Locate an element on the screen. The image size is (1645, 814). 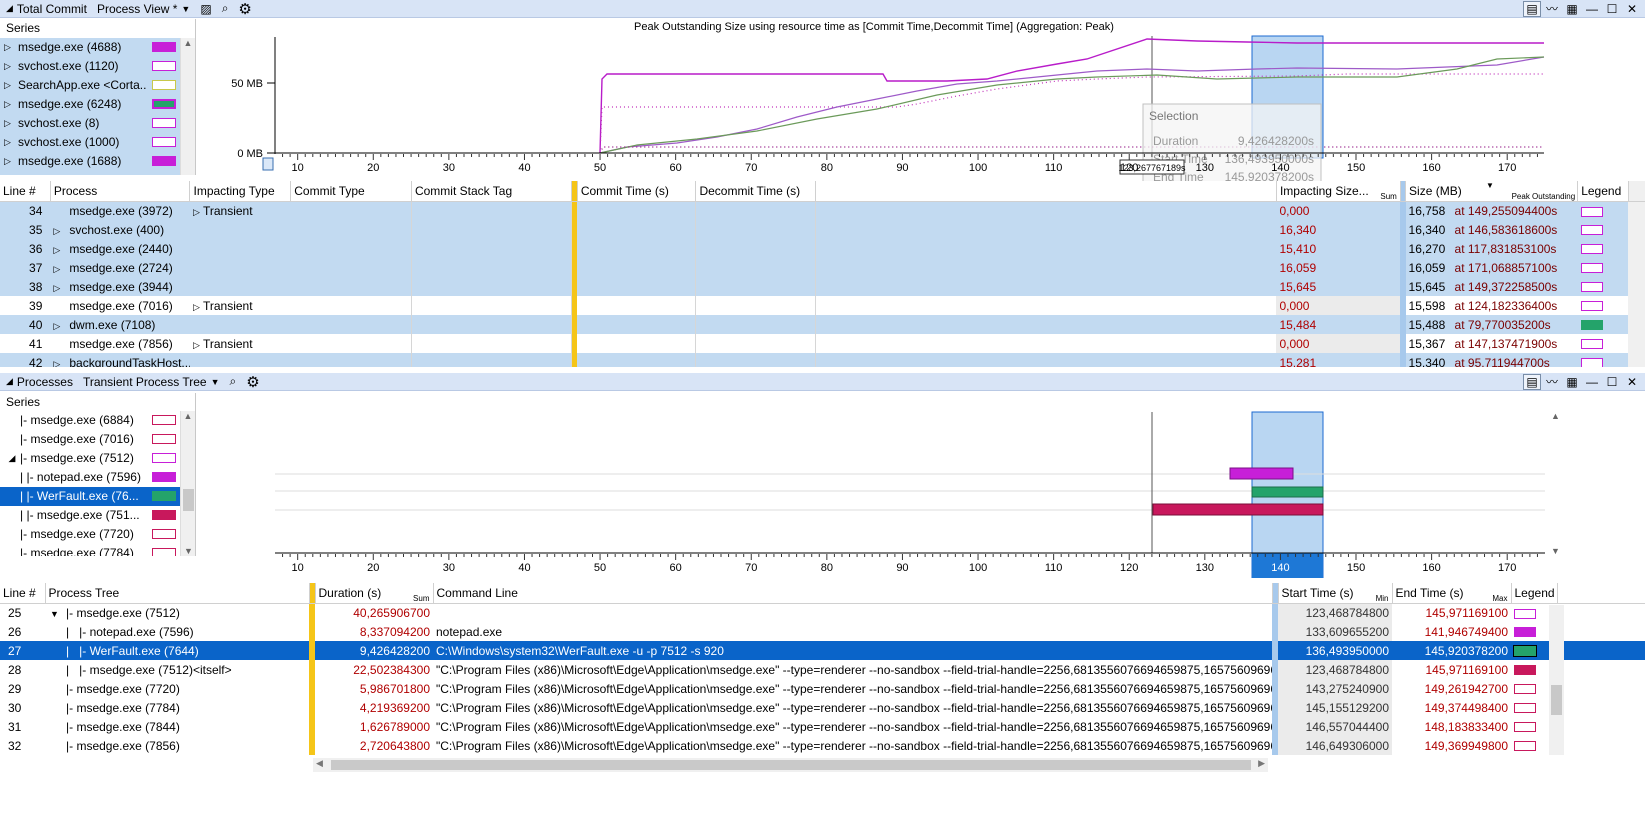
horizontal-scroll-thumb is located at coordinates (791, 765).